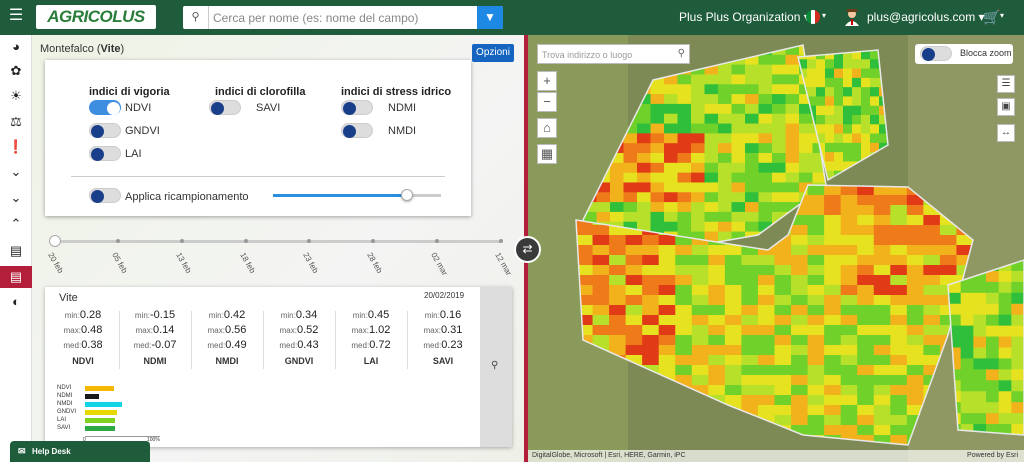 The width and height of the screenshot is (1024, 462). I want to click on map-search-bar: ⚲, so click(613, 54).